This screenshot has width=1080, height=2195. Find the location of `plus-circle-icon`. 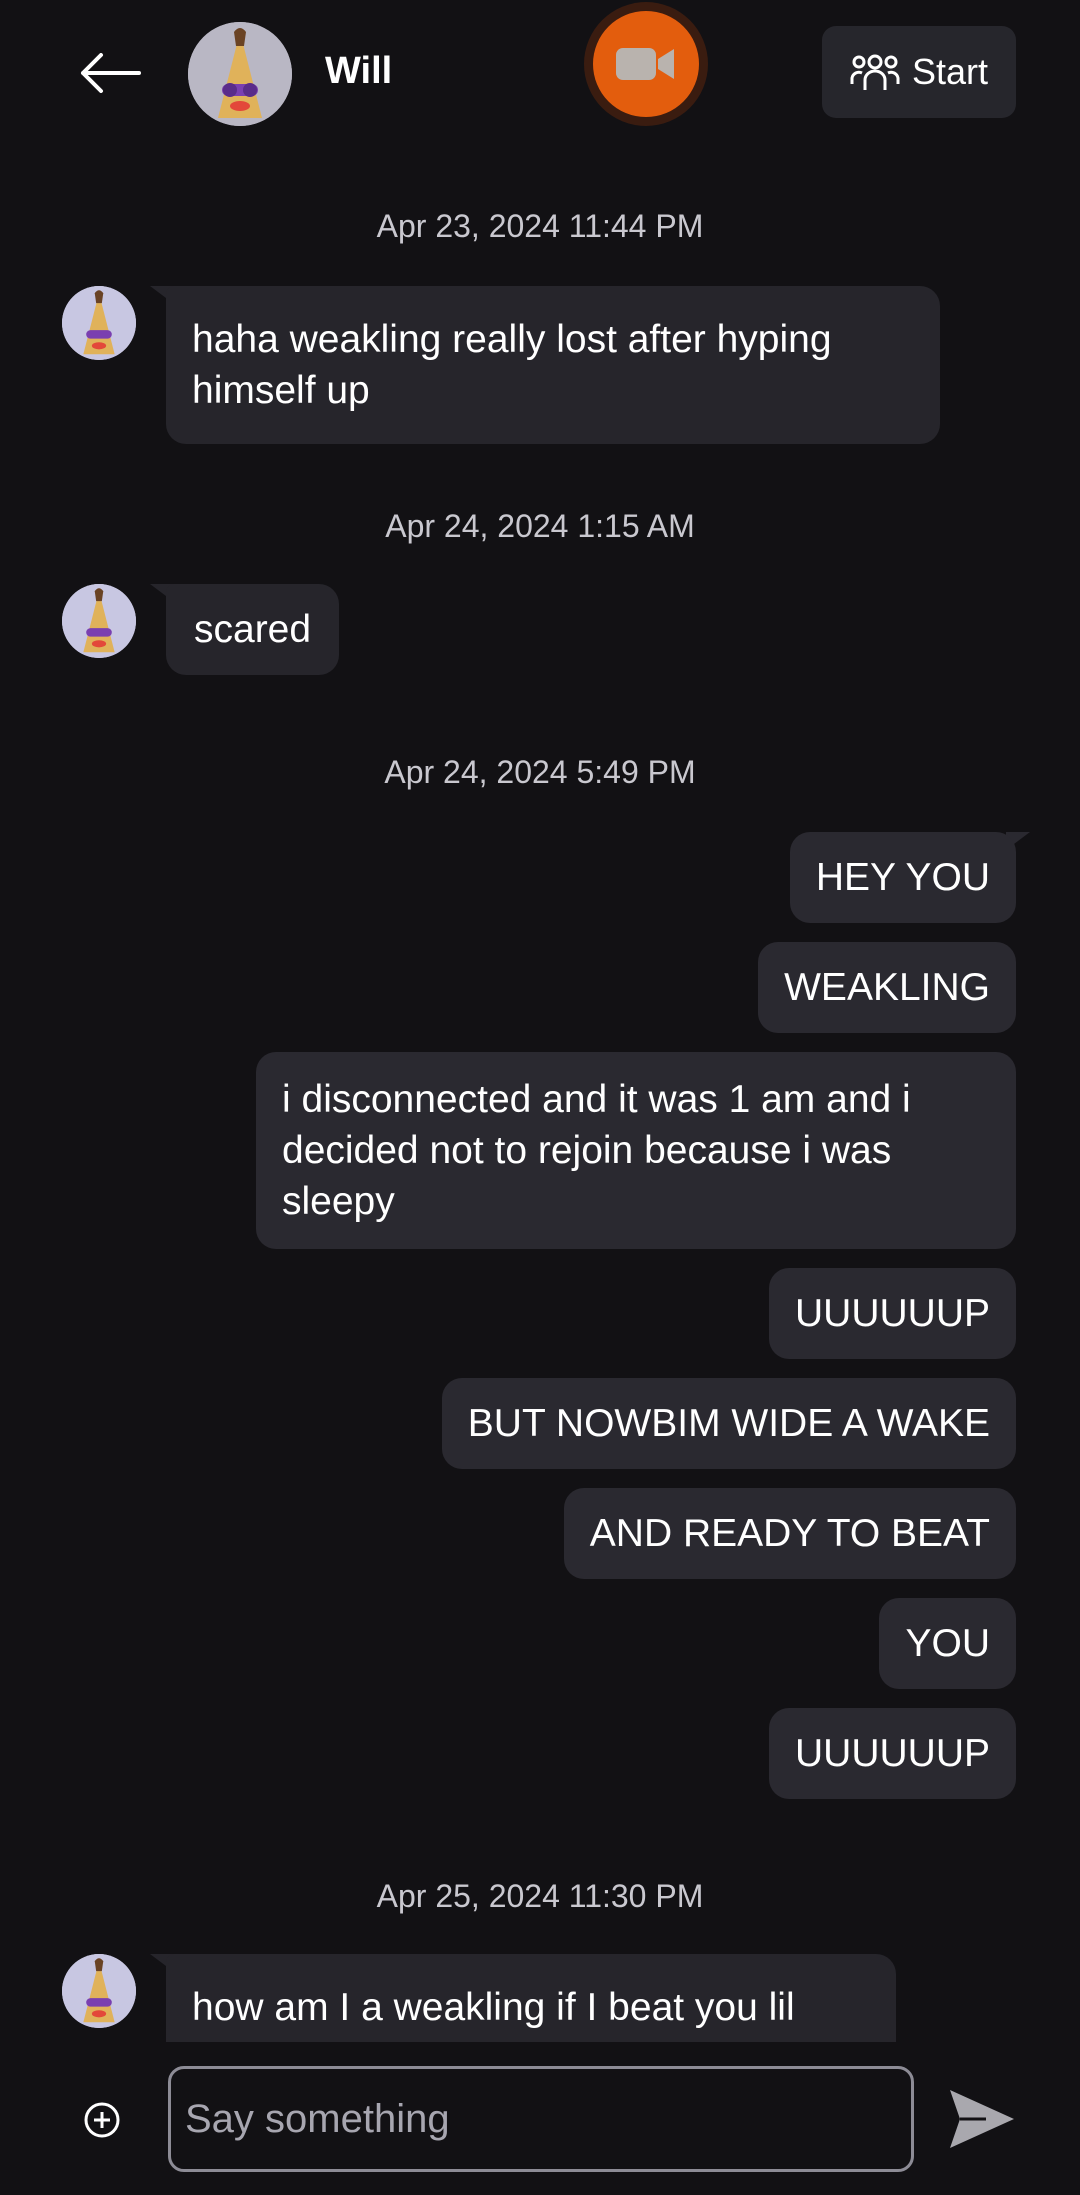

plus-circle-icon is located at coordinates (102, 2120).